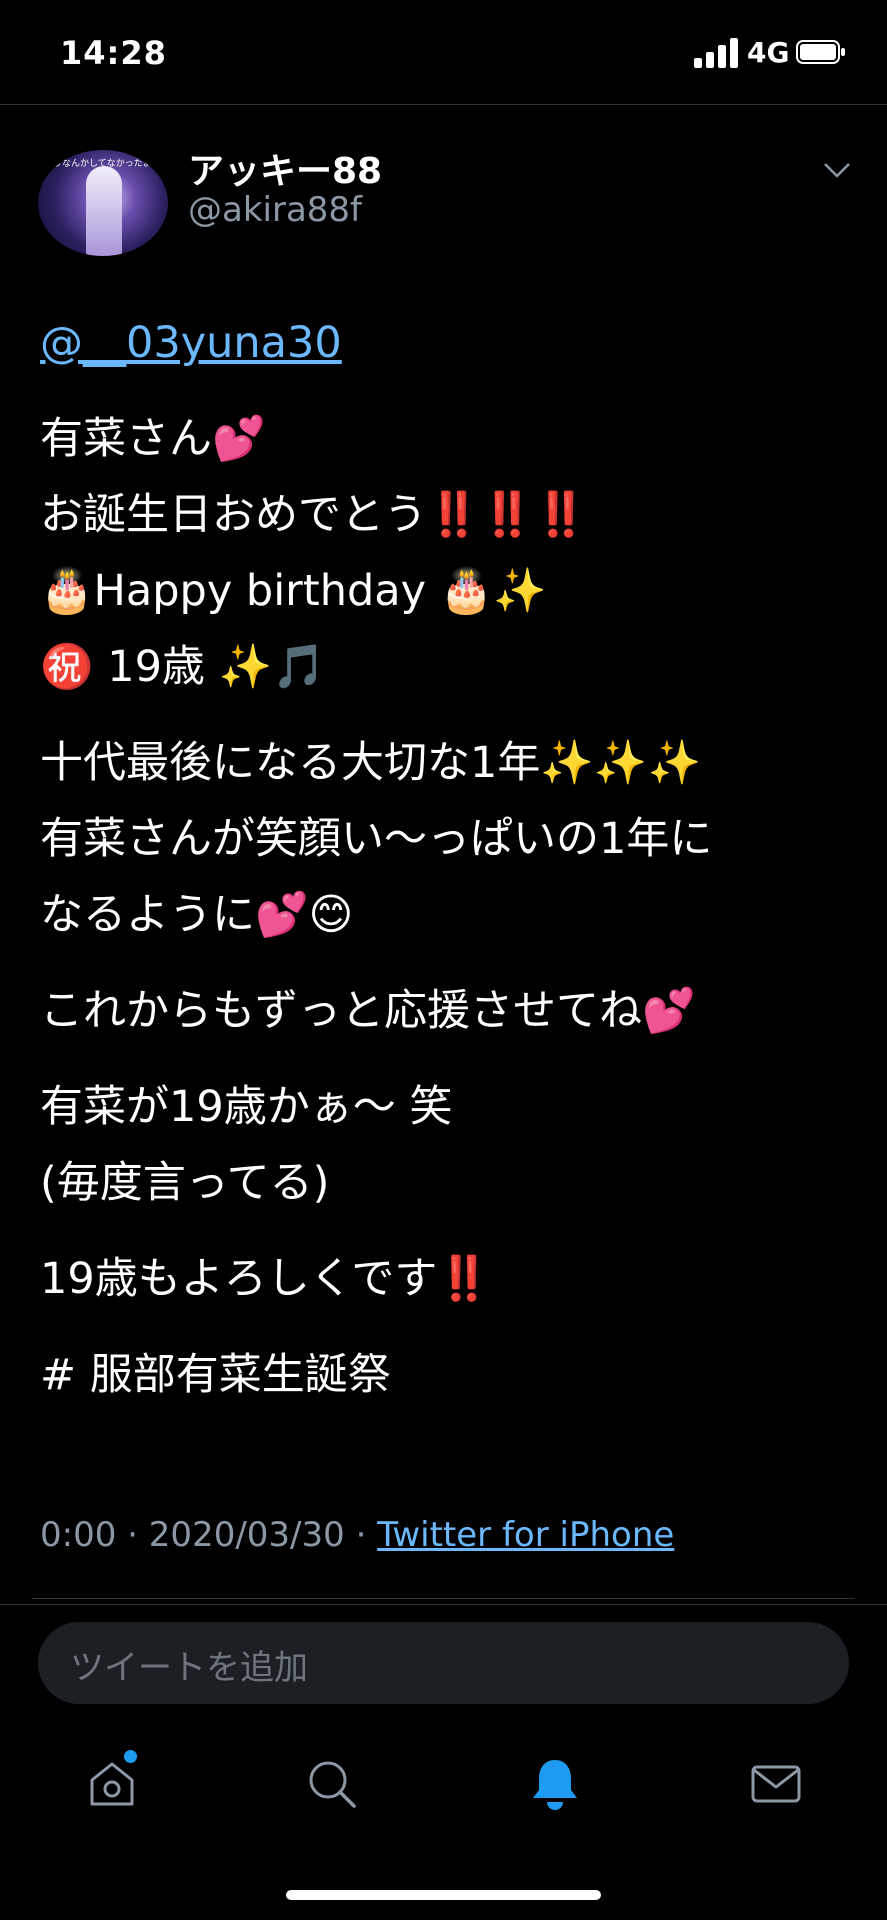  I want to click on tab-messages, so click(776, 1784).